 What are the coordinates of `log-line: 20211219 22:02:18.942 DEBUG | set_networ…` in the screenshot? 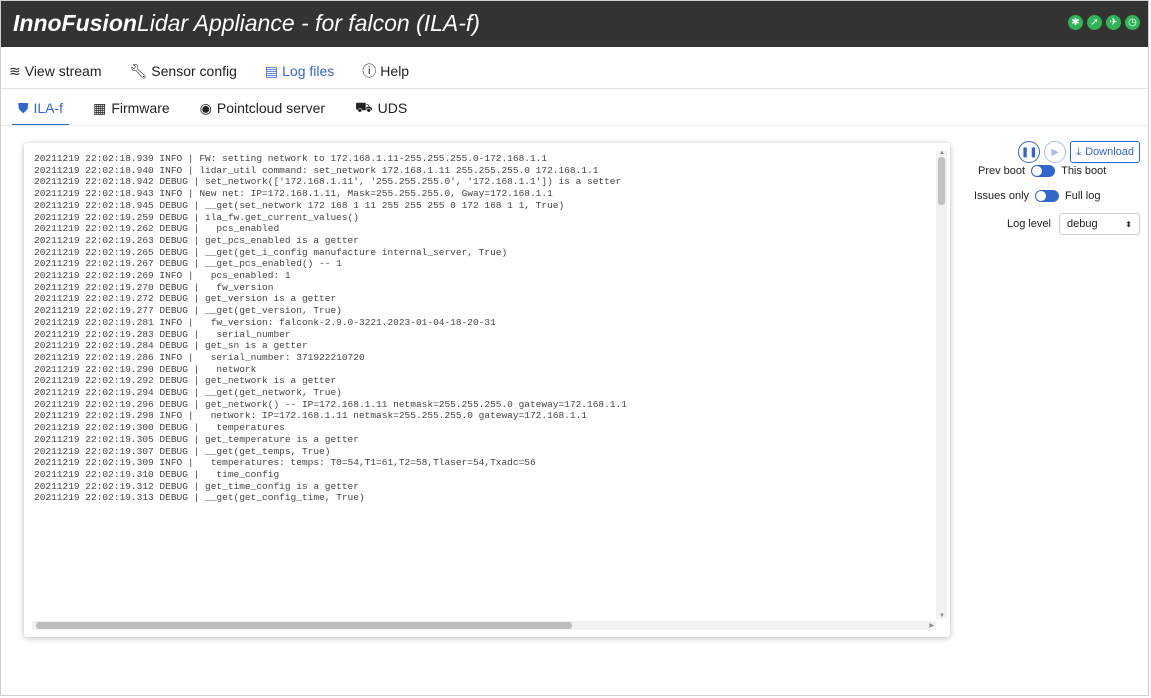 It's located at (328, 182).